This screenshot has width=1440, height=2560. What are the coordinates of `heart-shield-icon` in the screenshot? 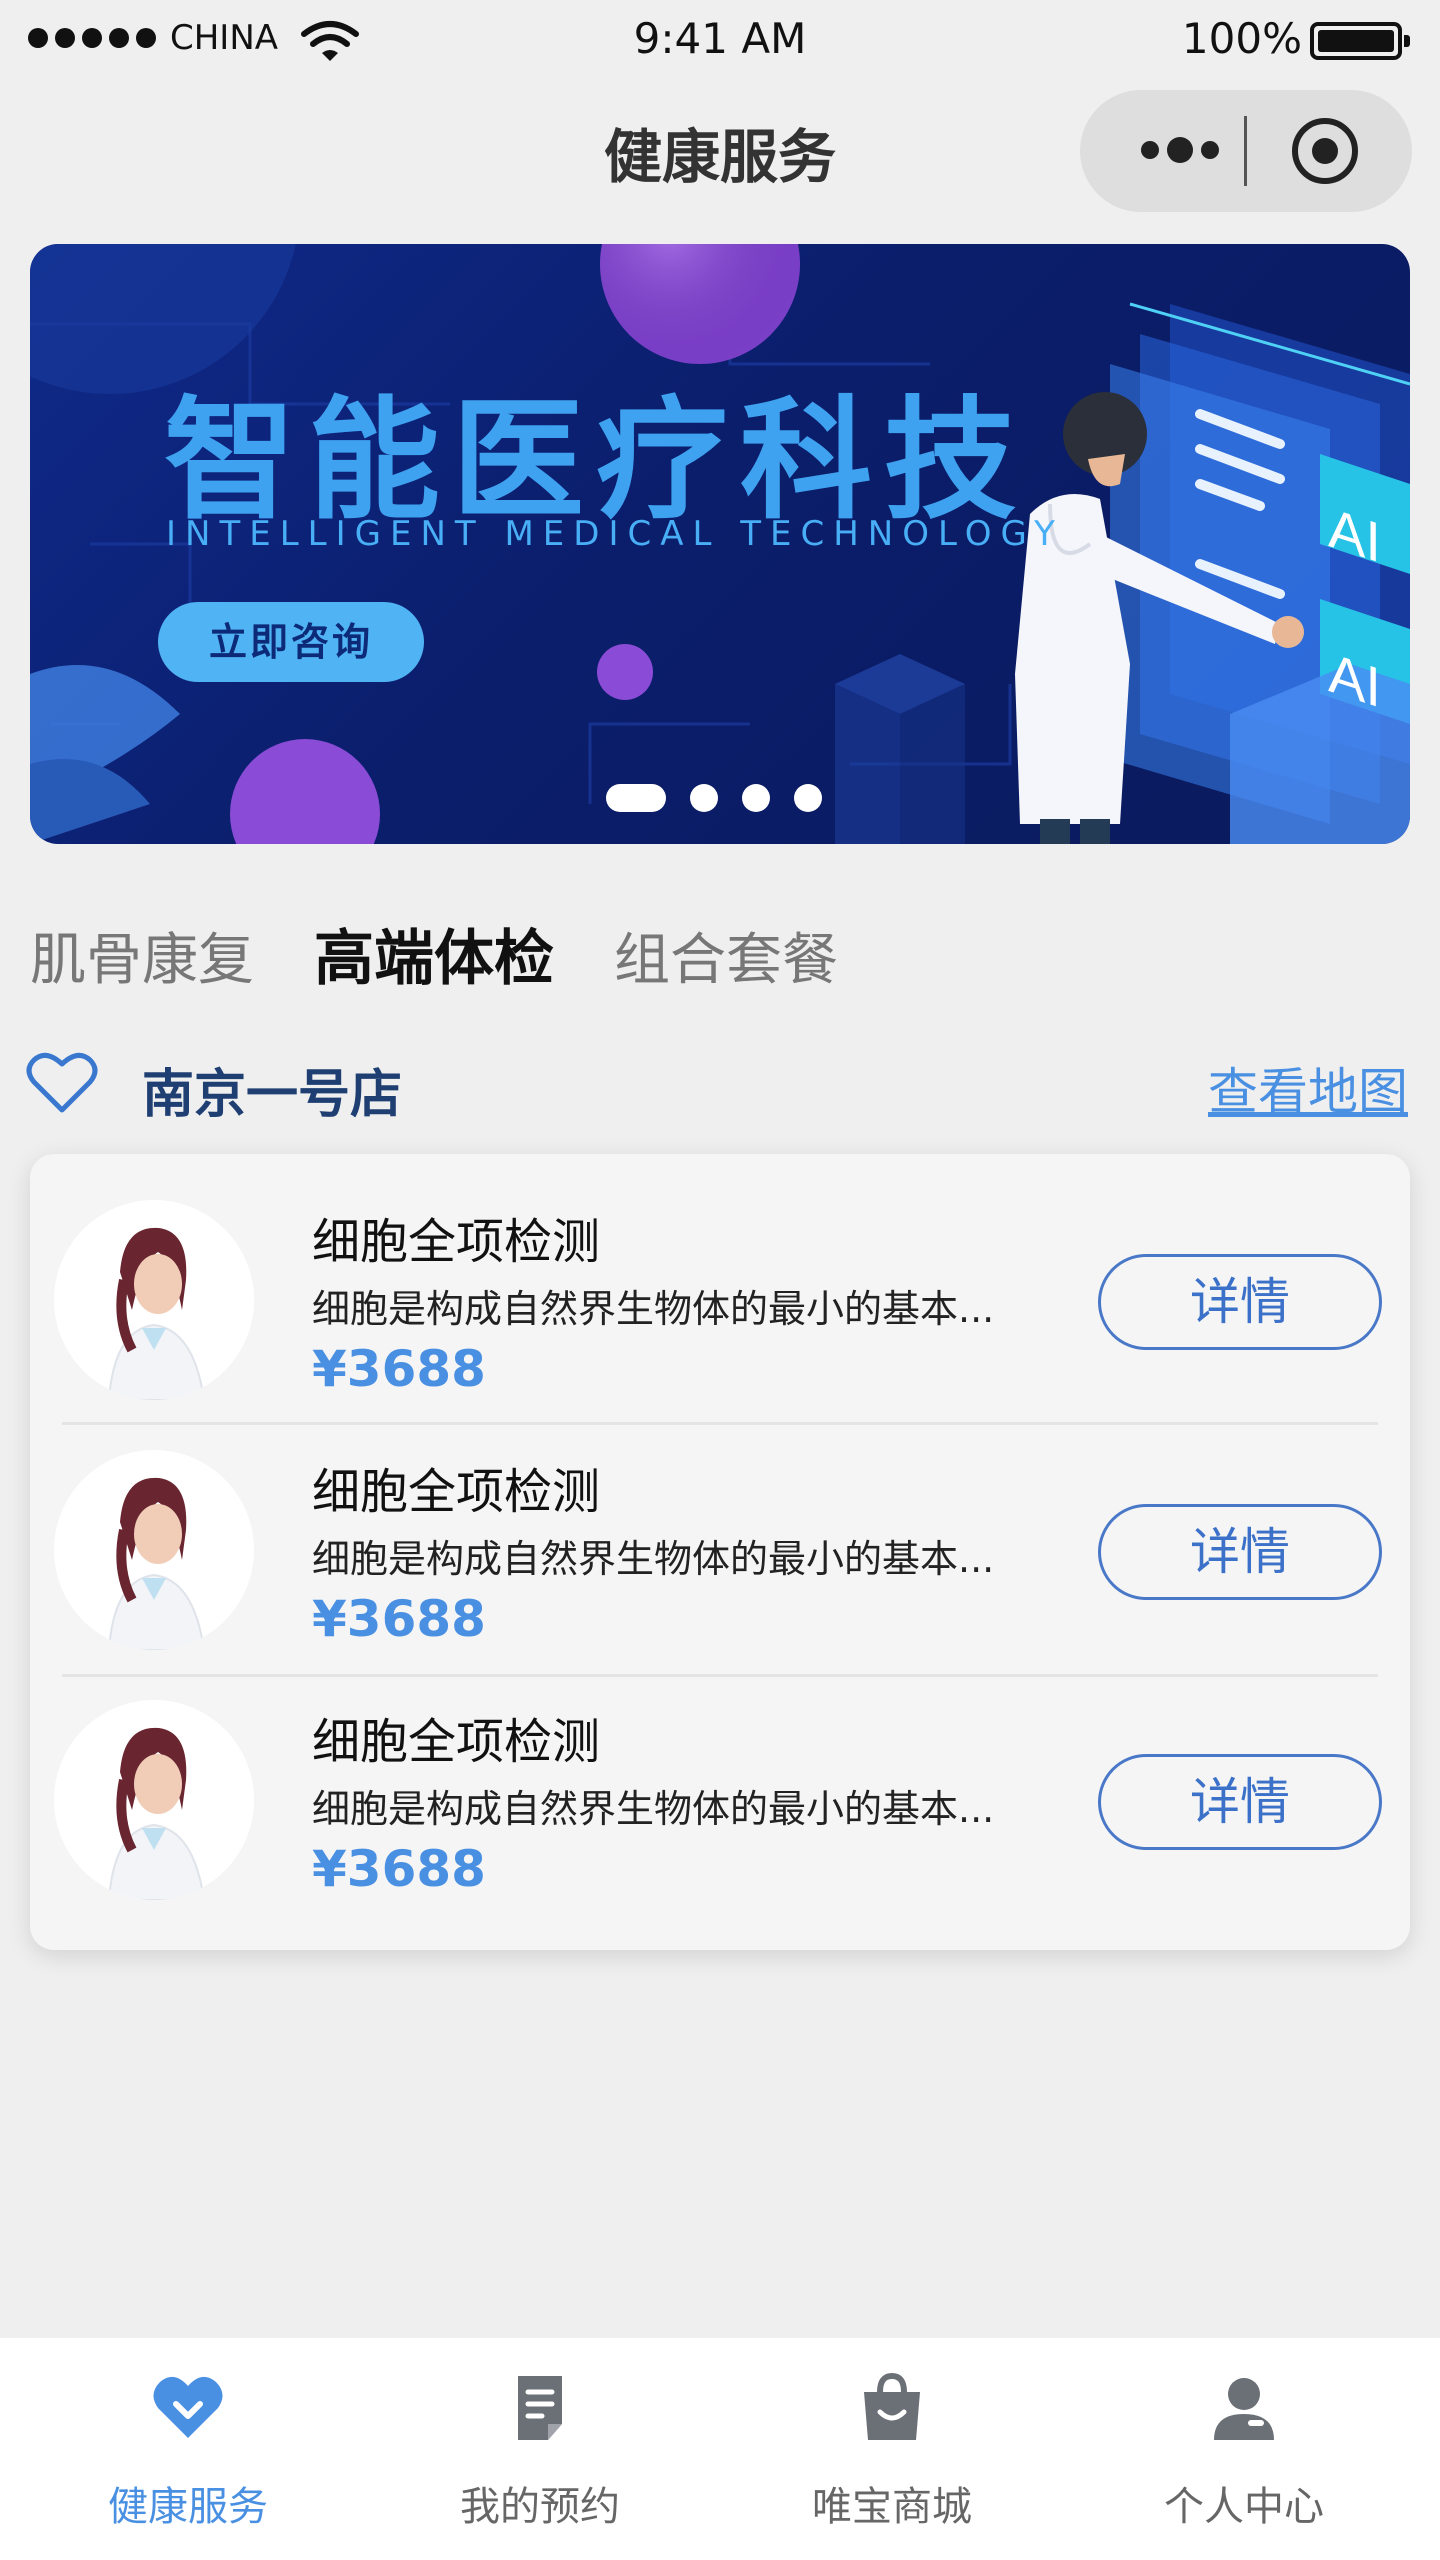 It's located at (188, 2407).